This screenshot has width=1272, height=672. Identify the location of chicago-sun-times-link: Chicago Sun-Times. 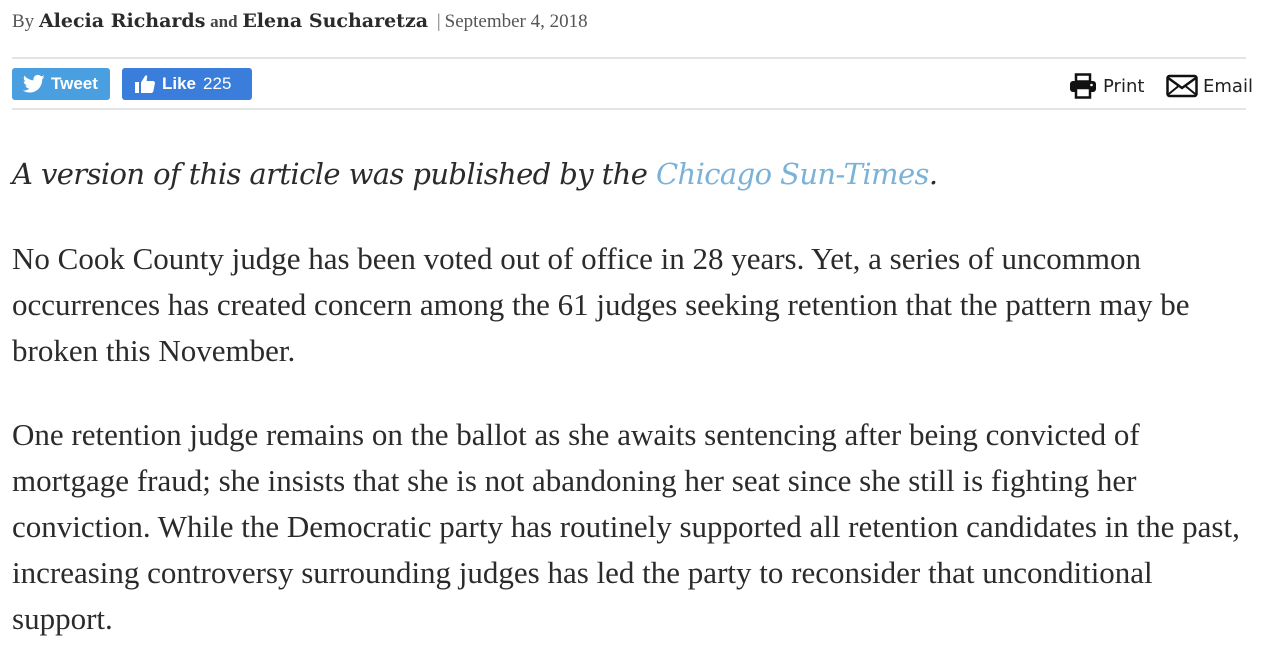
(792, 174).